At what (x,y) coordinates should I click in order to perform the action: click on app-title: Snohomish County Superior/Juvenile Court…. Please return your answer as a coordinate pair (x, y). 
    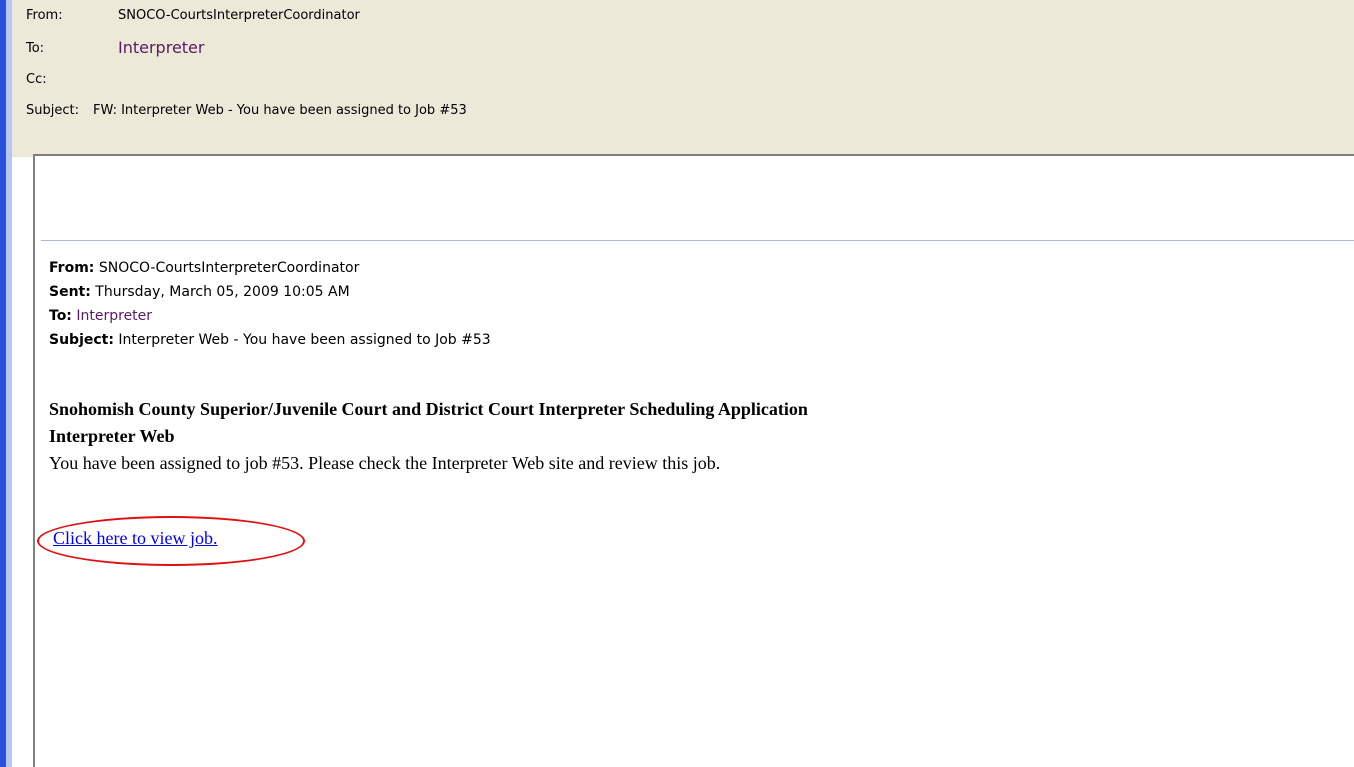
    Looking at the image, I should click on (428, 409).